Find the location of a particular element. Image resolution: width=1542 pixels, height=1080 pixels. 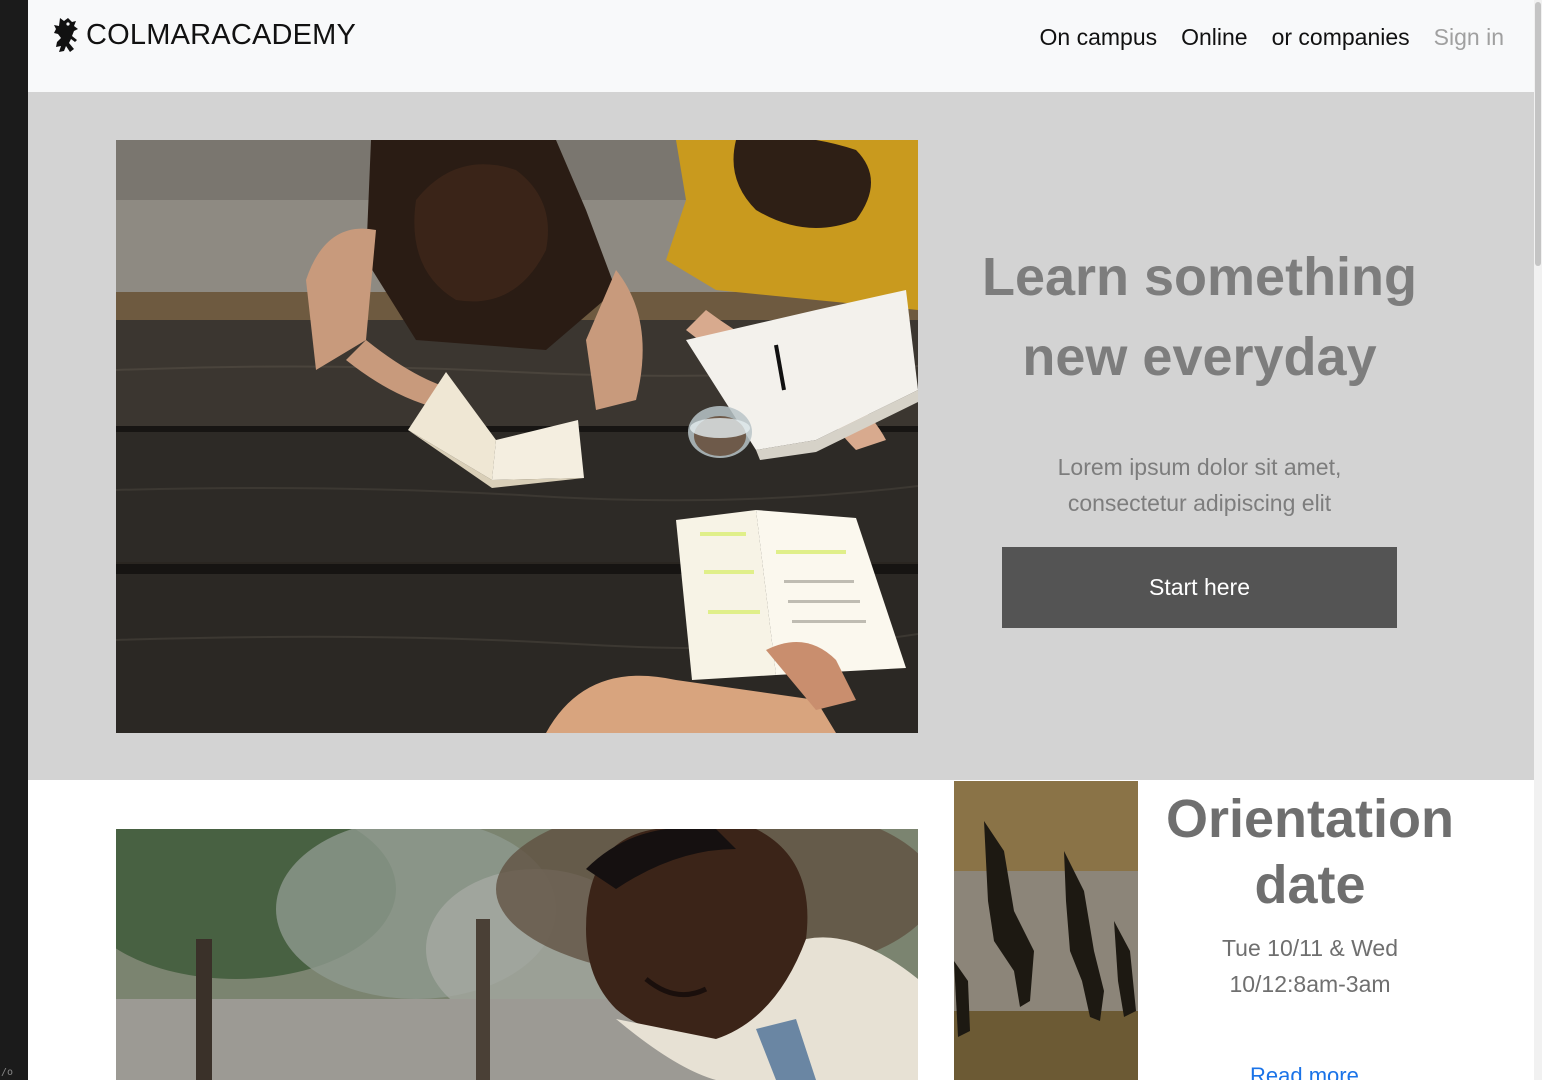

editor-glyph: /o is located at coordinates (7, 1072).